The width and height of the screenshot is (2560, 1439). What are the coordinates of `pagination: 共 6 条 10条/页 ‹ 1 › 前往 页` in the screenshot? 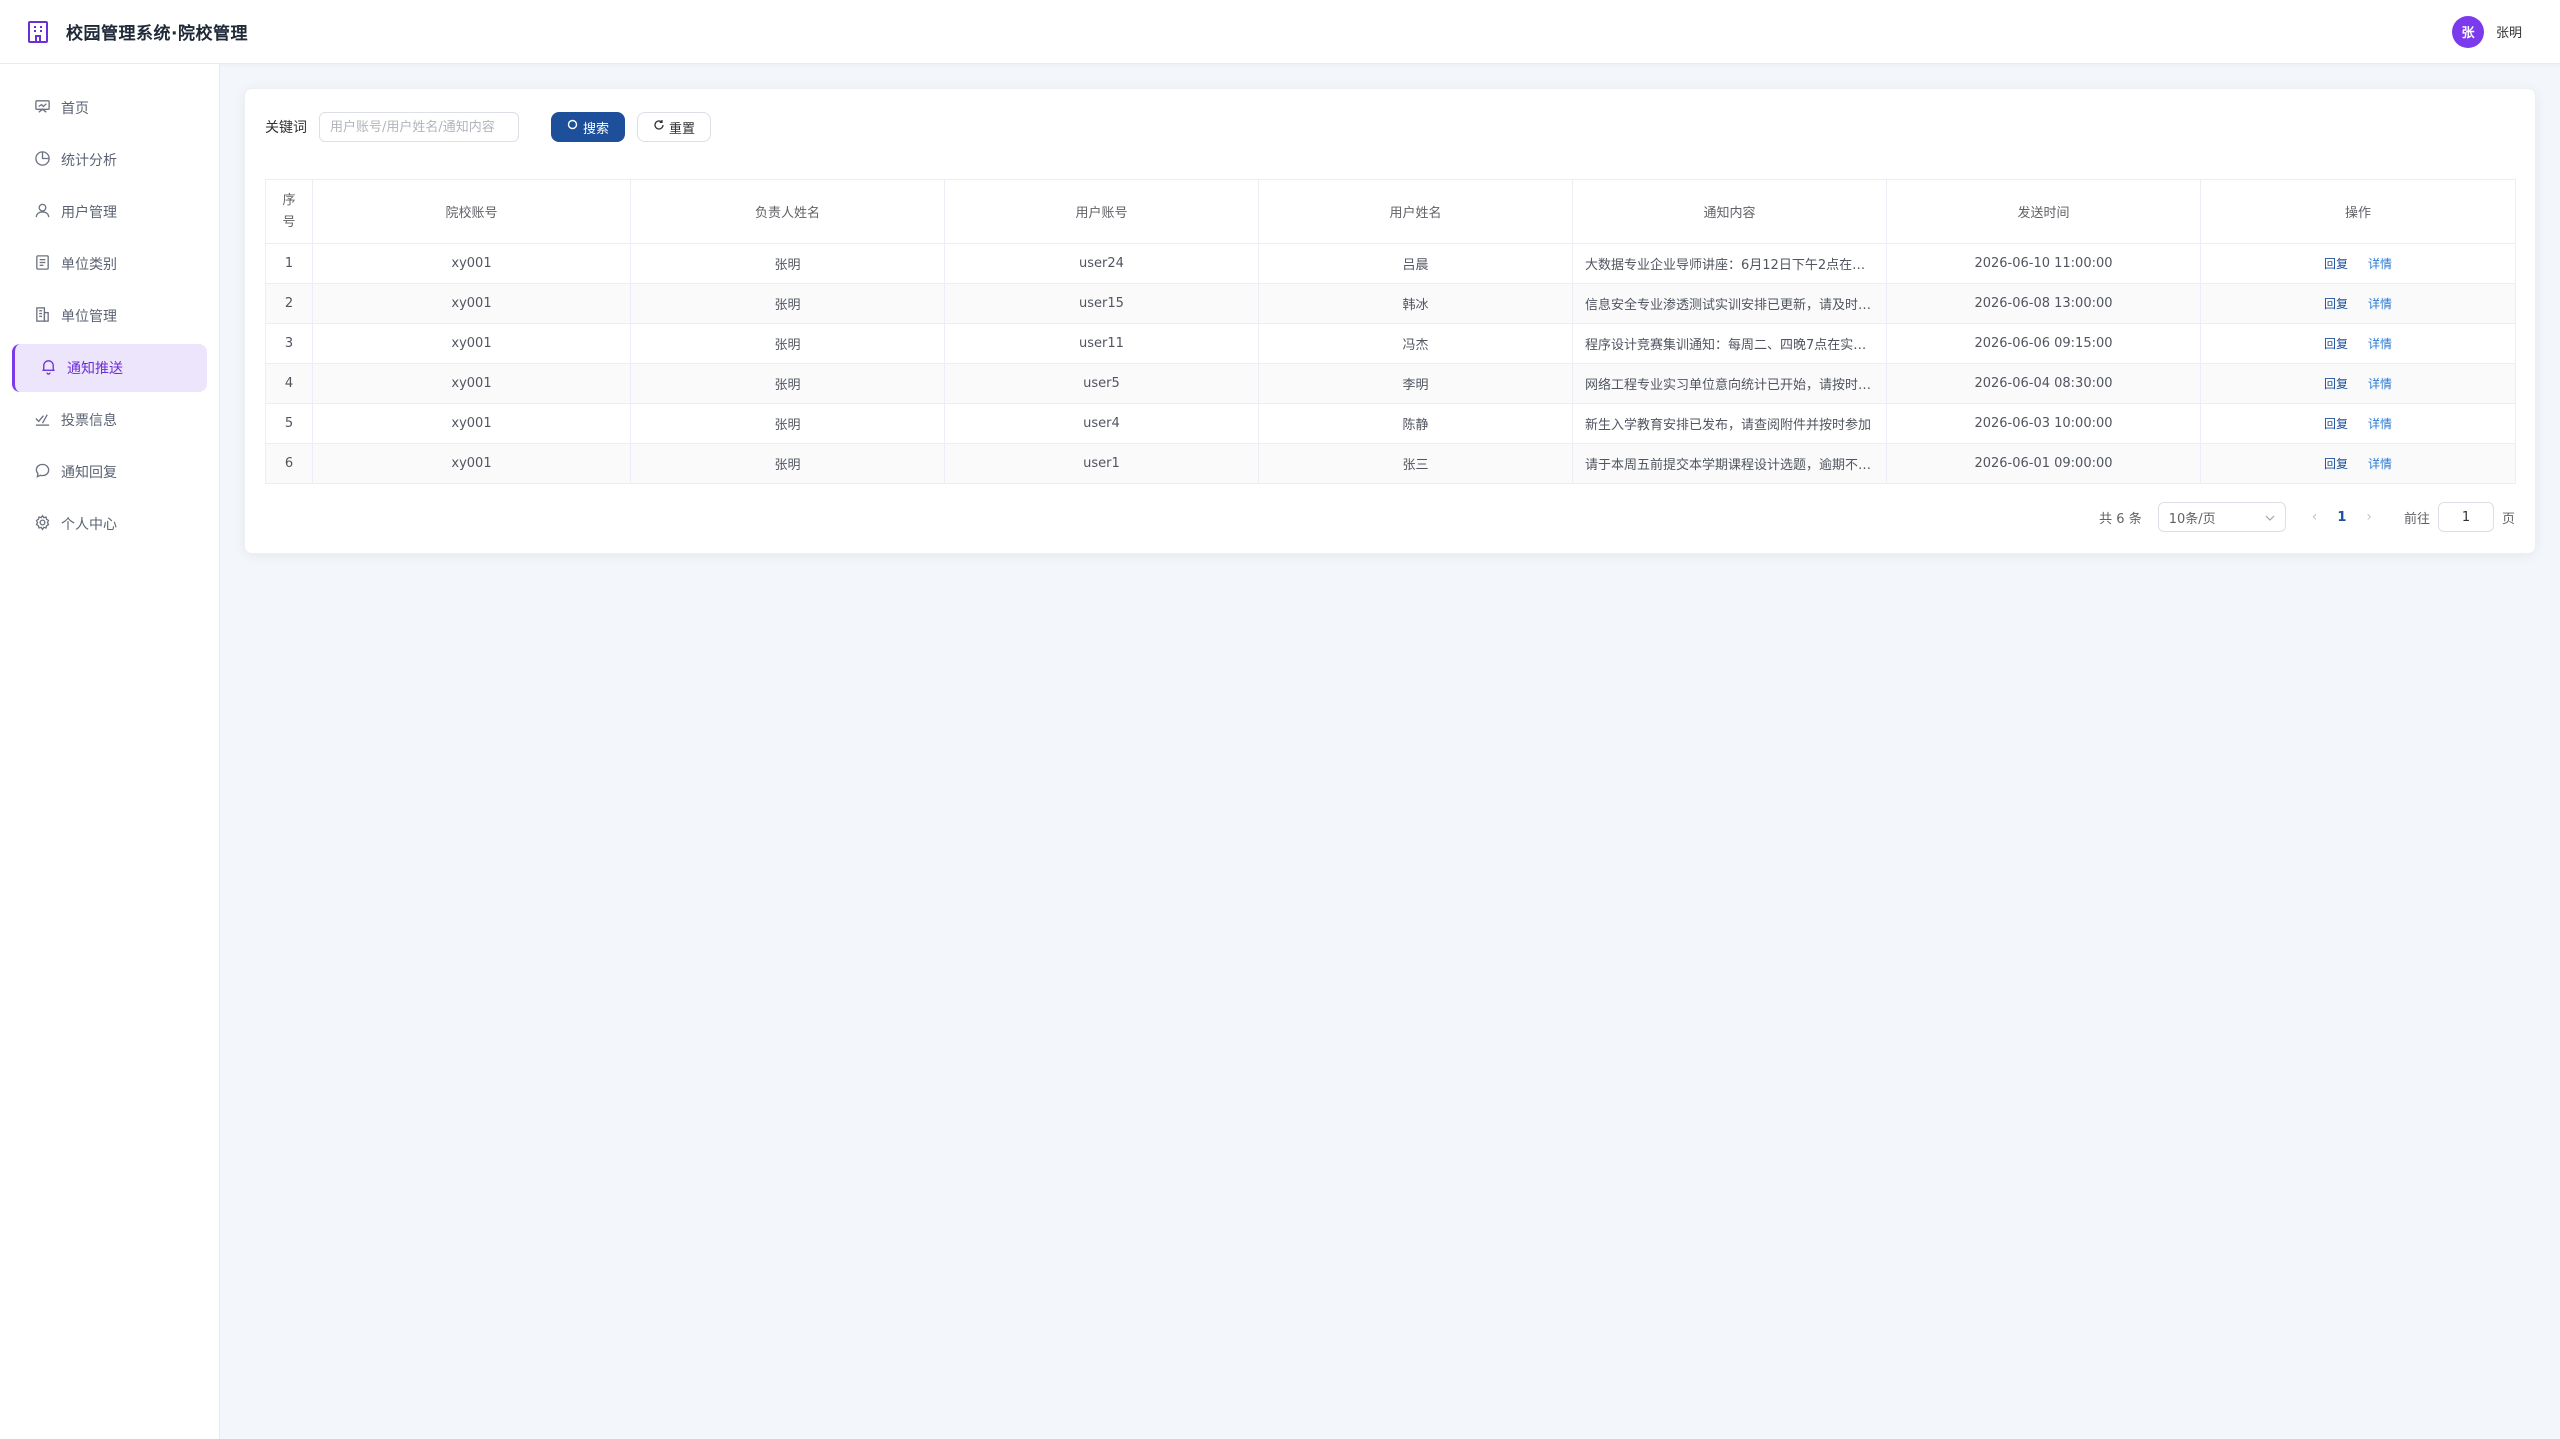 It's located at (2307, 517).